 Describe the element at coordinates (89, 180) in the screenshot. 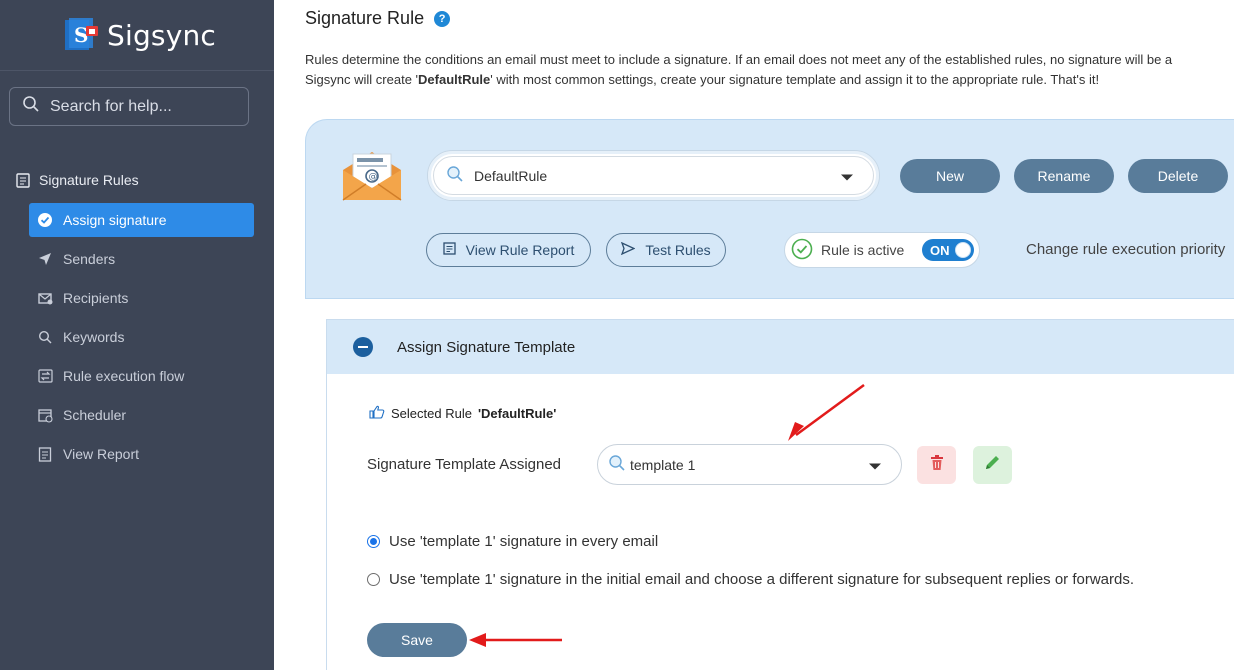

I see `nav-section-label: Signature Rules` at that location.